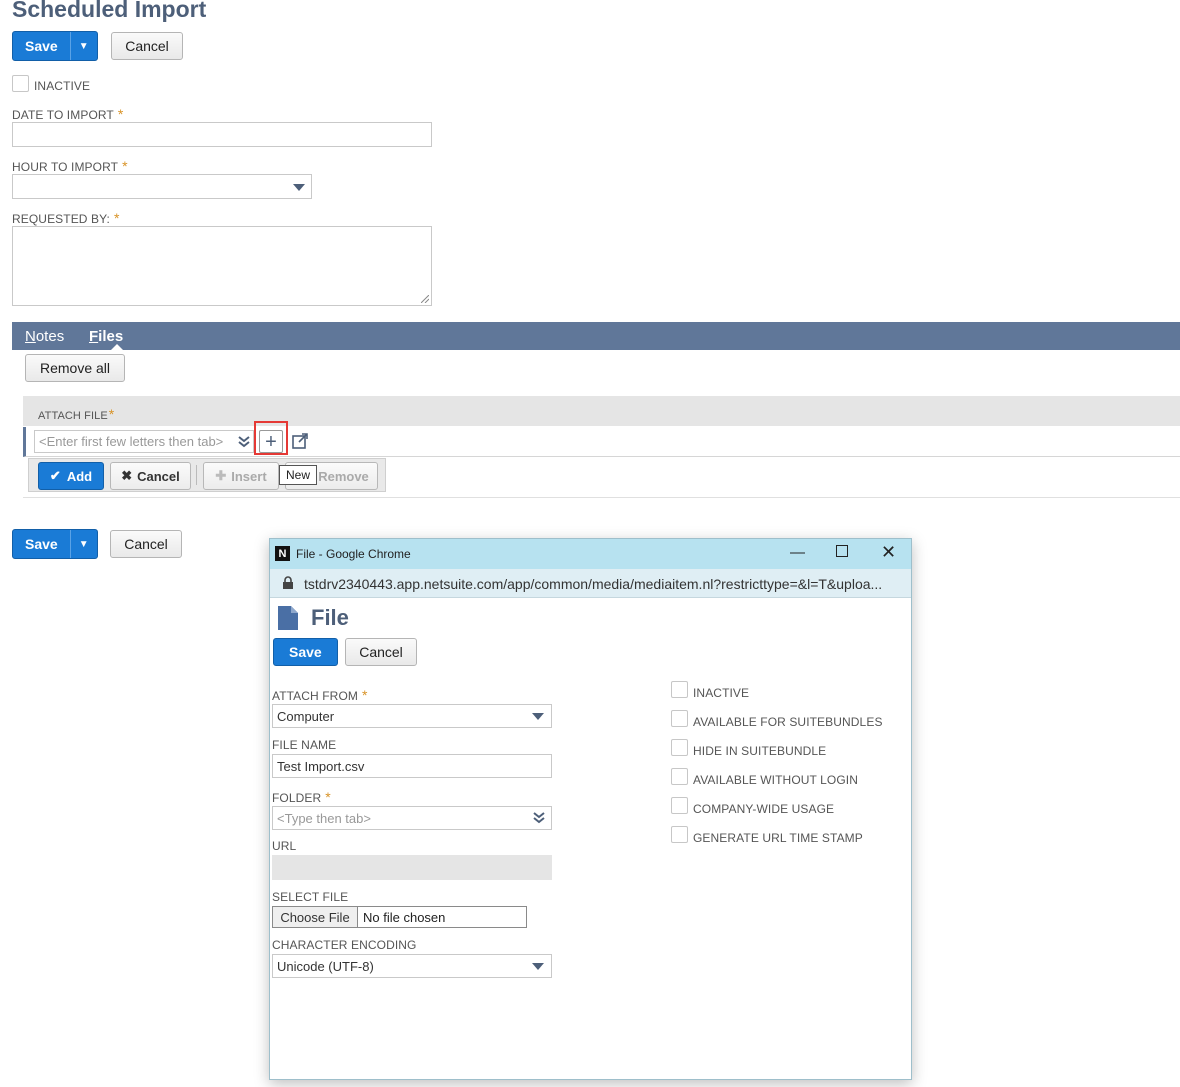 The image size is (1180, 1087). What do you see at coordinates (306, 716) in the screenshot?
I see `attach-from-value: Computer` at bounding box center [306, 716].